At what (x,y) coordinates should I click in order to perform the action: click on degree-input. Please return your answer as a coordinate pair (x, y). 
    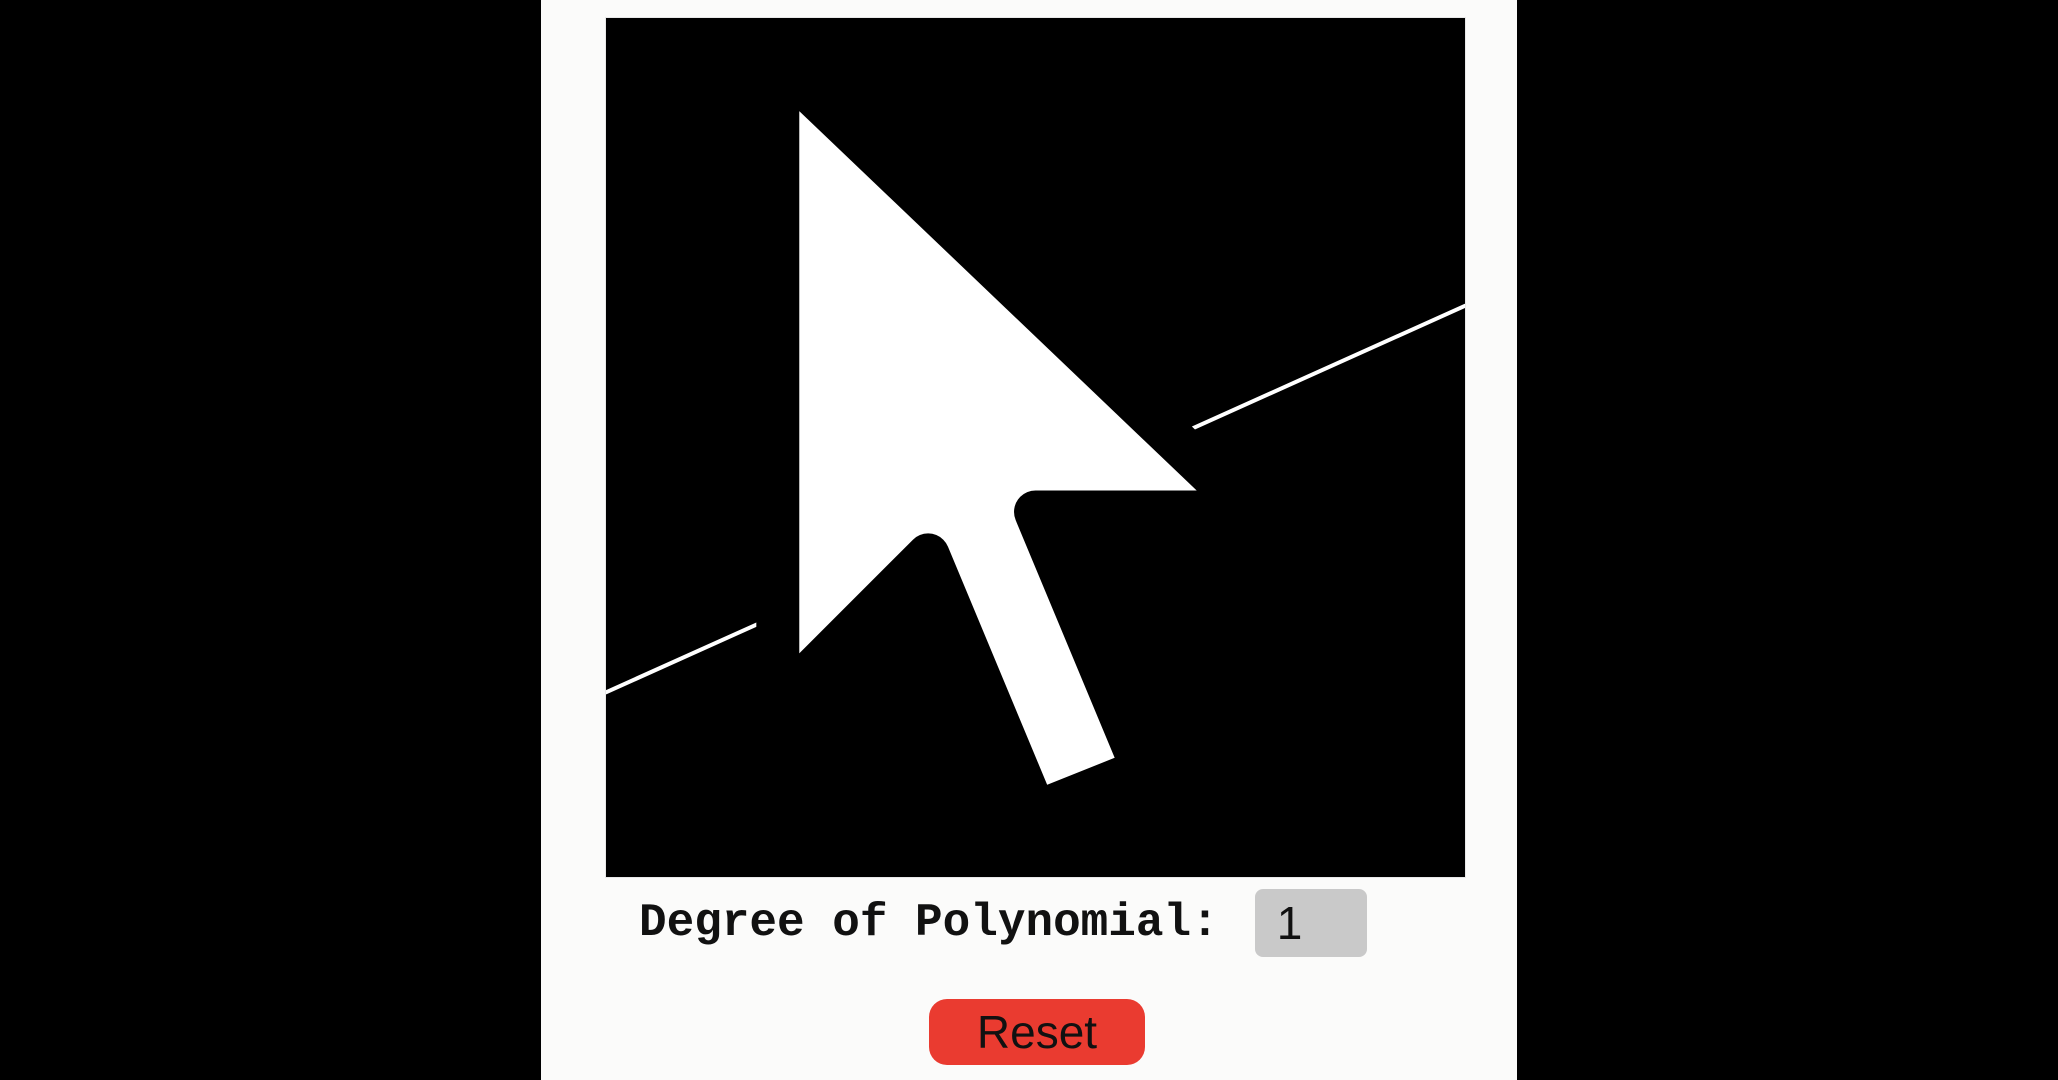
    Looking at the image, I should click on (1310, 923).